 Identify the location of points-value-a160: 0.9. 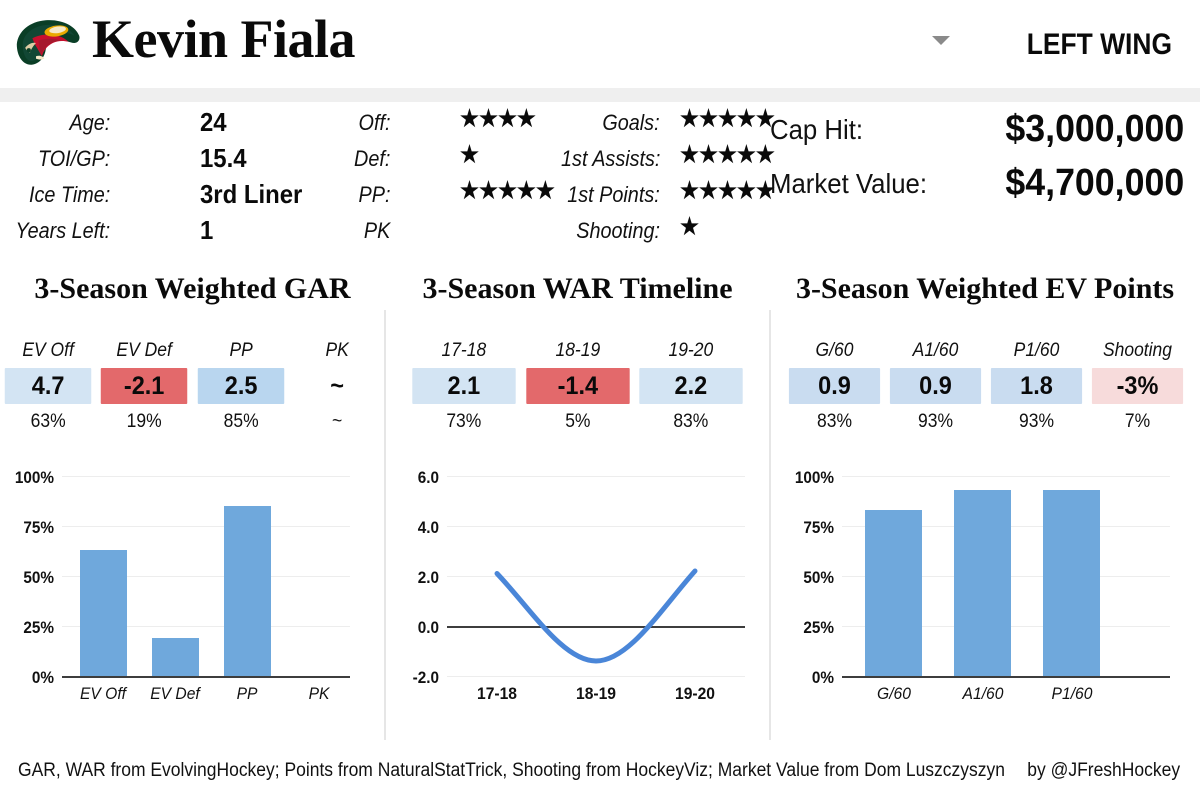
(935, 386).